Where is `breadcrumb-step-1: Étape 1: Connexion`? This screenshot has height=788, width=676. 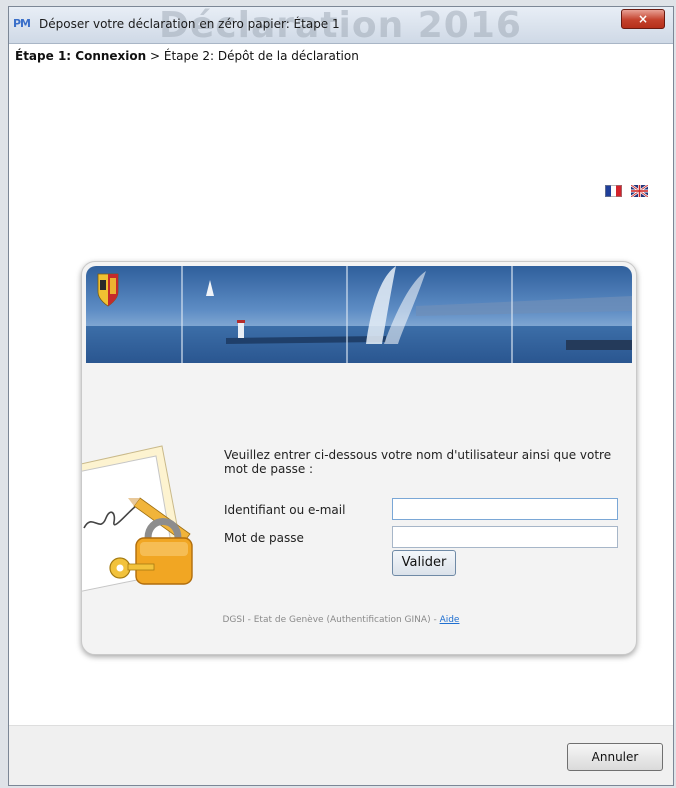 breadcrumb-step-1: Étape 1: Connexion is located at coordinates (81, 56).